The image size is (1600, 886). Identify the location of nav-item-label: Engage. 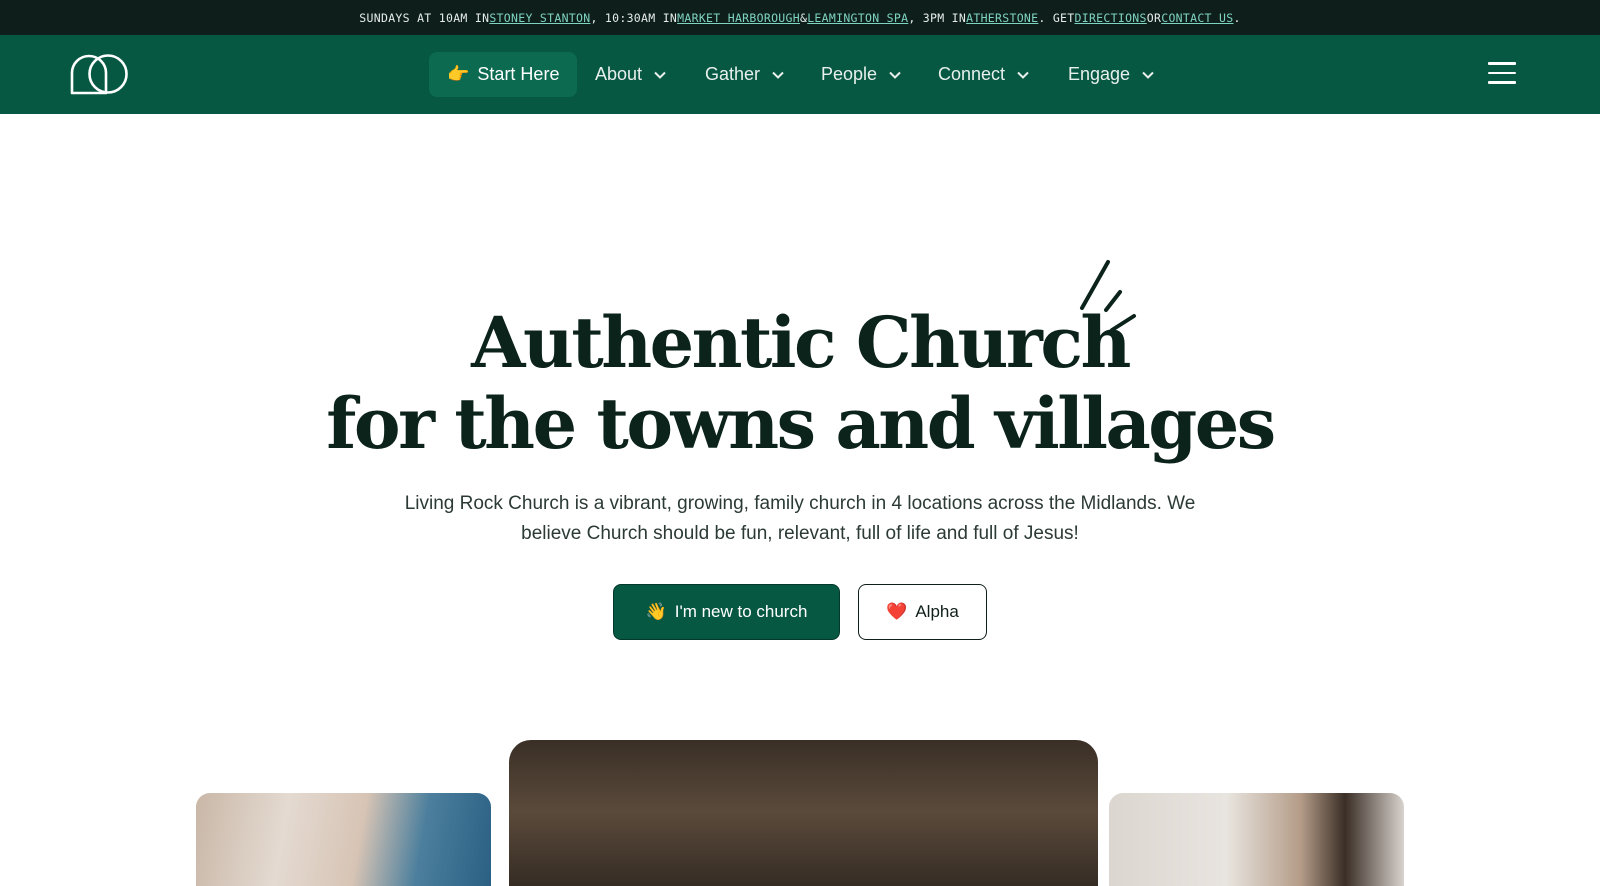
(1099, 74).